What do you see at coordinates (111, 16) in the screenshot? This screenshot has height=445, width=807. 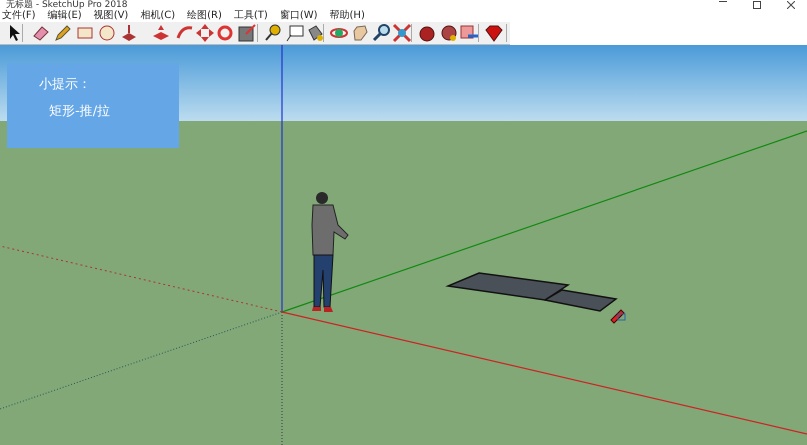 I see `menu-item: 视图(V)` at bounding box center [111, 16].